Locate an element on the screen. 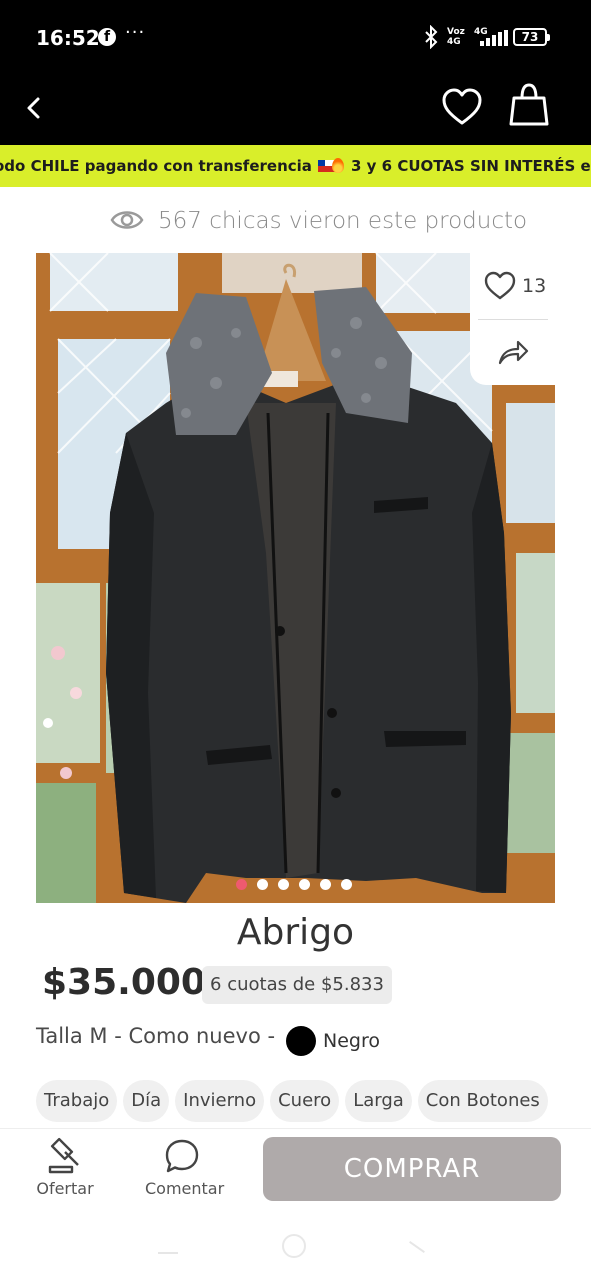 This screenshot has height=1280, width=591. bottom-action-bar: Ofertar Comentar COMPRAR is located at coordinates (295, 1169).